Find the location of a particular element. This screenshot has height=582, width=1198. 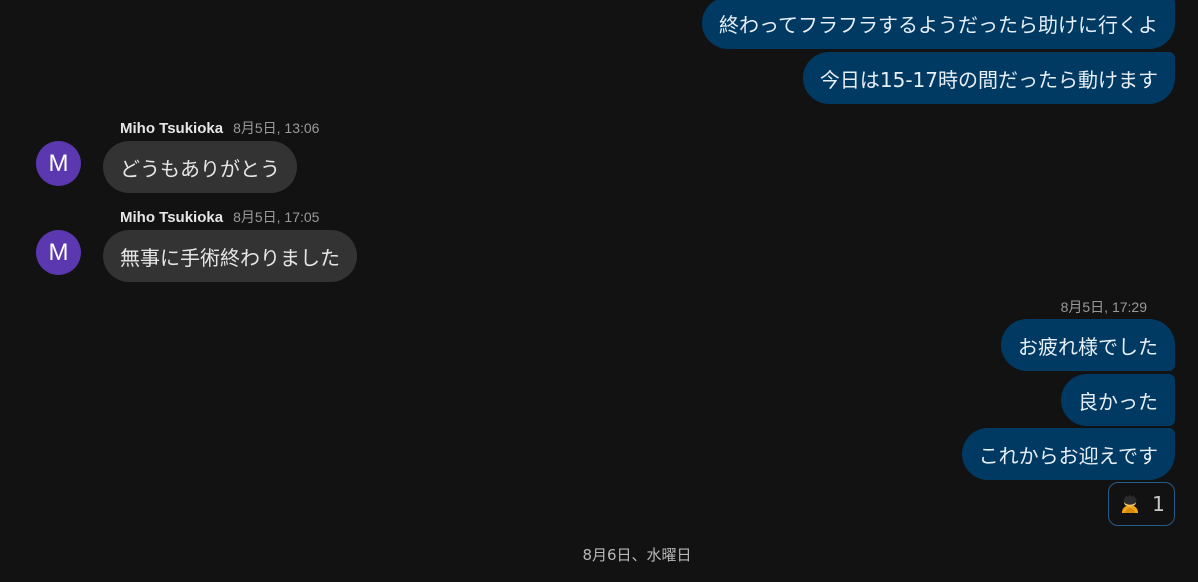

outgoing-message: 終わってフラフラするようだったら助けに行くよ is located at coordinates (938, 24).